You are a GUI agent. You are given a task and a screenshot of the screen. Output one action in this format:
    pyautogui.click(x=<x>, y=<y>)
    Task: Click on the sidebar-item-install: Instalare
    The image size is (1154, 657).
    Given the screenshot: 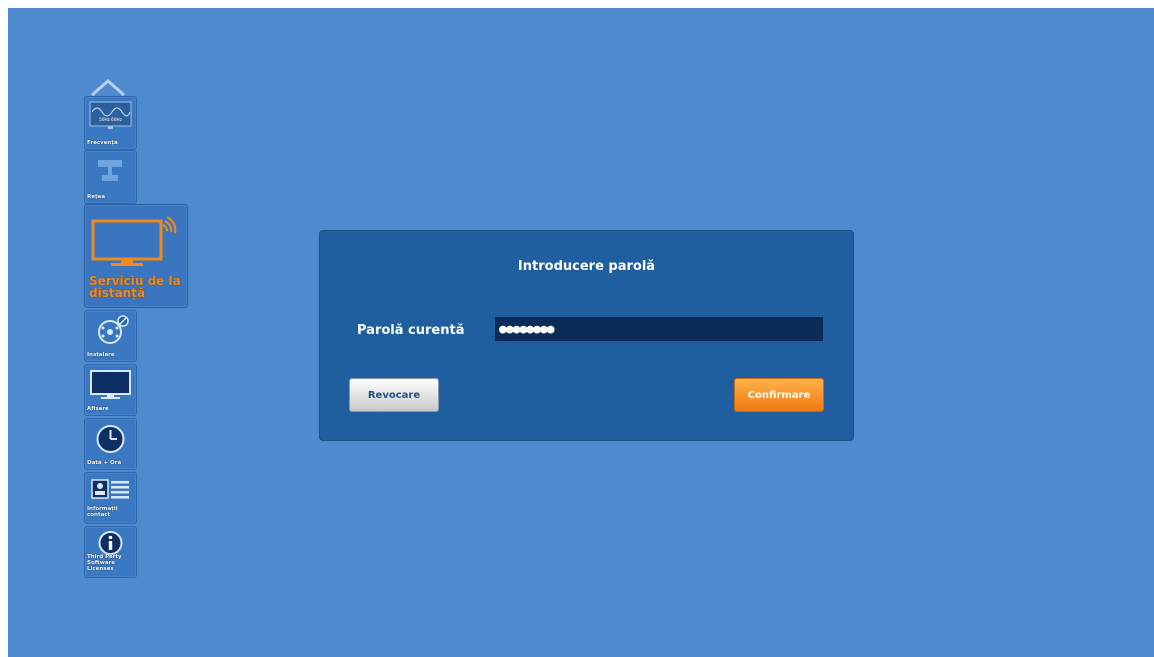 What is the action you would take?
    pyautogui.click(x=110, y=336)
    